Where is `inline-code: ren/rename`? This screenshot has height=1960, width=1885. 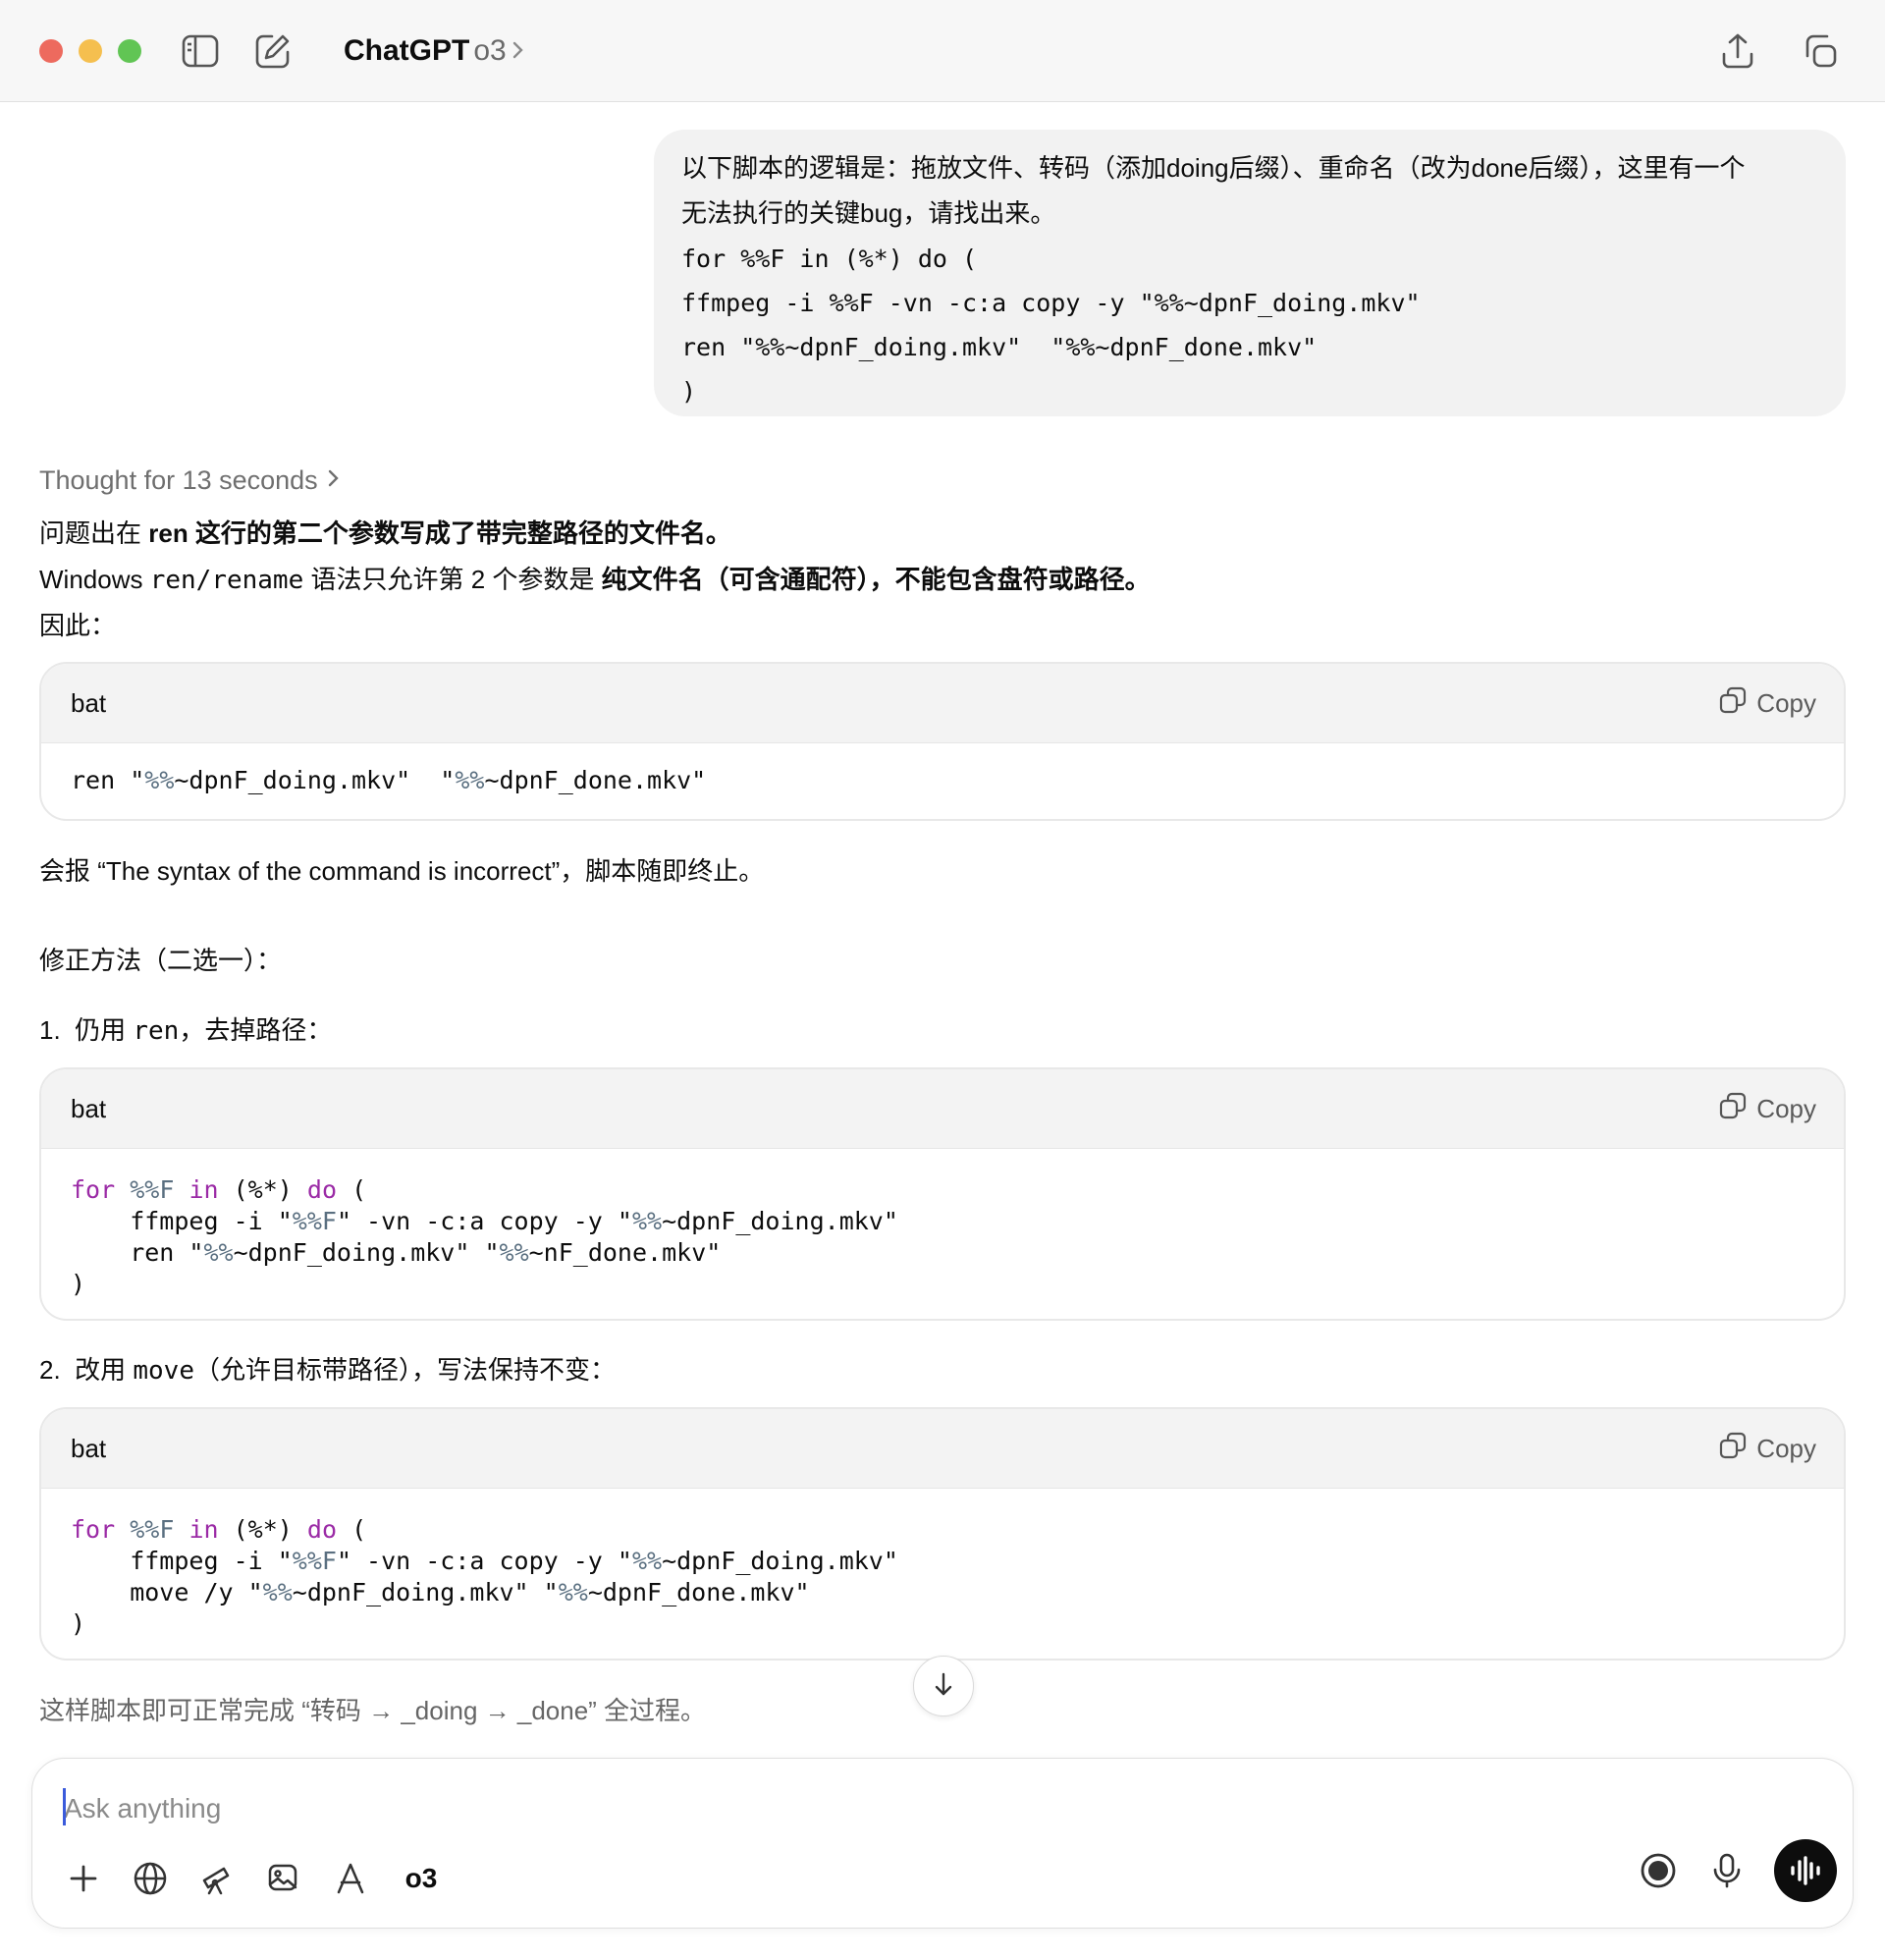 inline-code: ren/rename is located at coordinates (226, 580).